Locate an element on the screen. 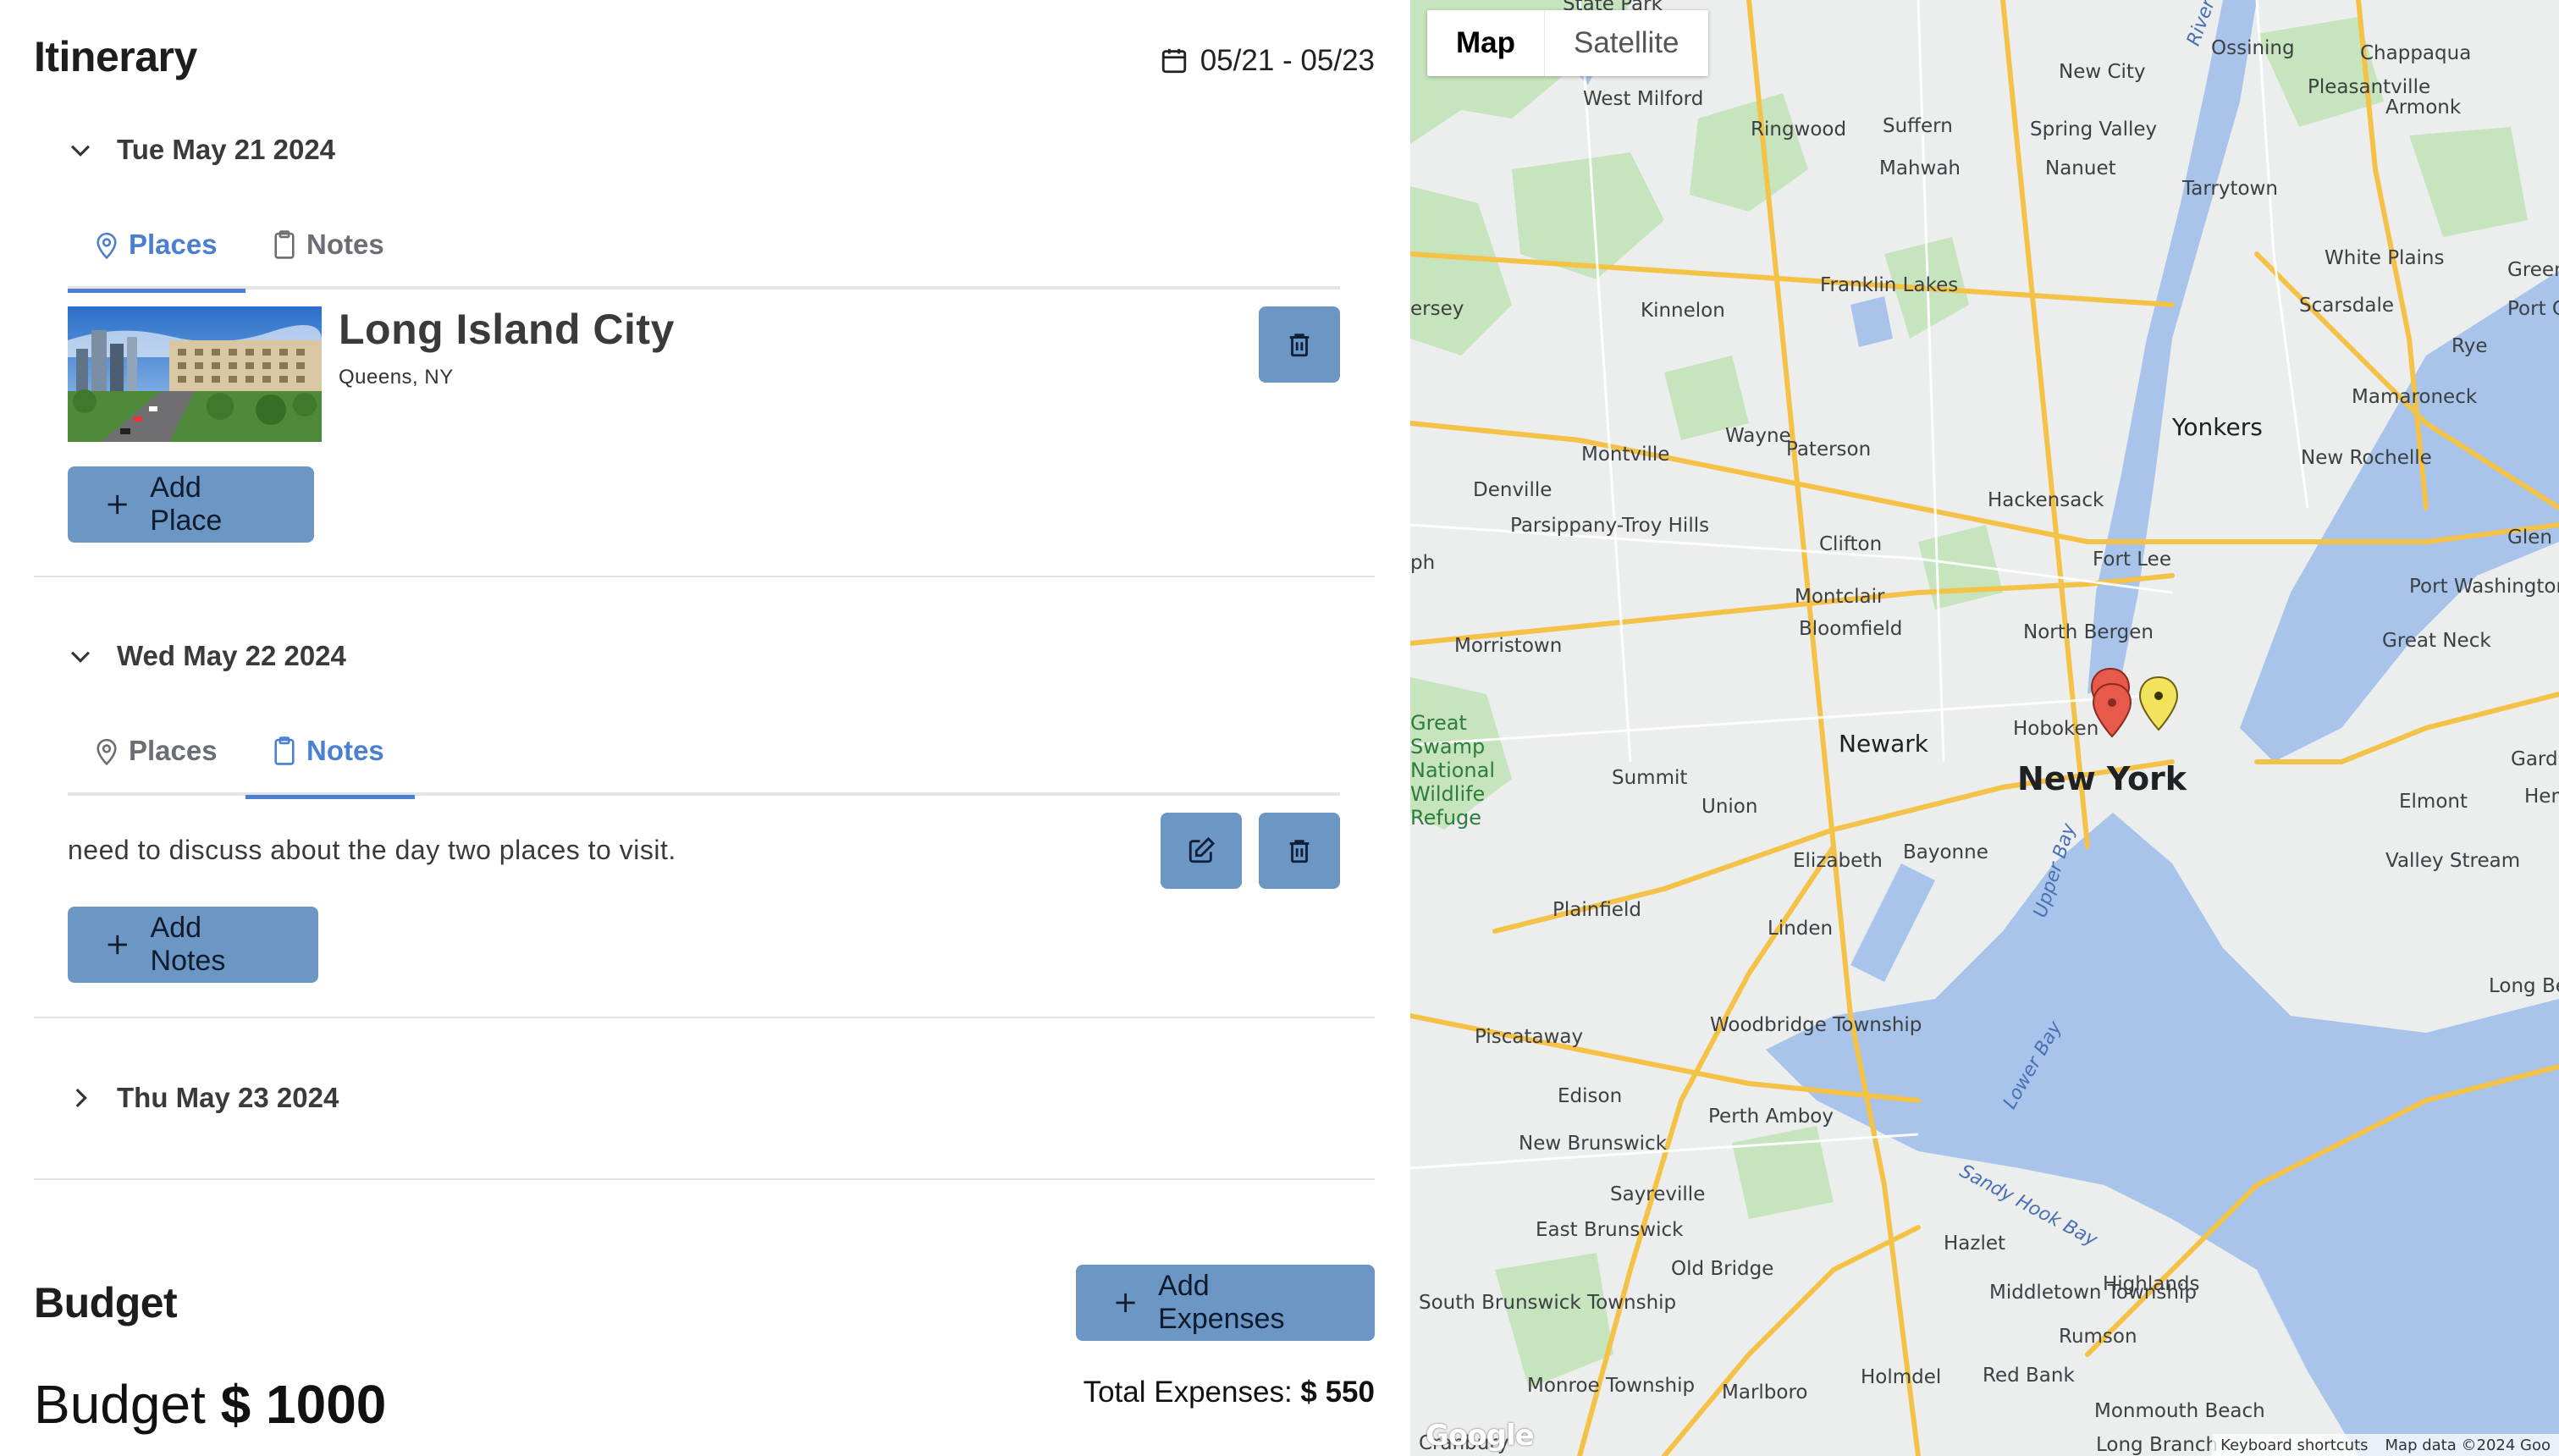 The height and width of the screenshot is (1456, 2559). map-label: West Milford is located at coordinates (1643, 99).